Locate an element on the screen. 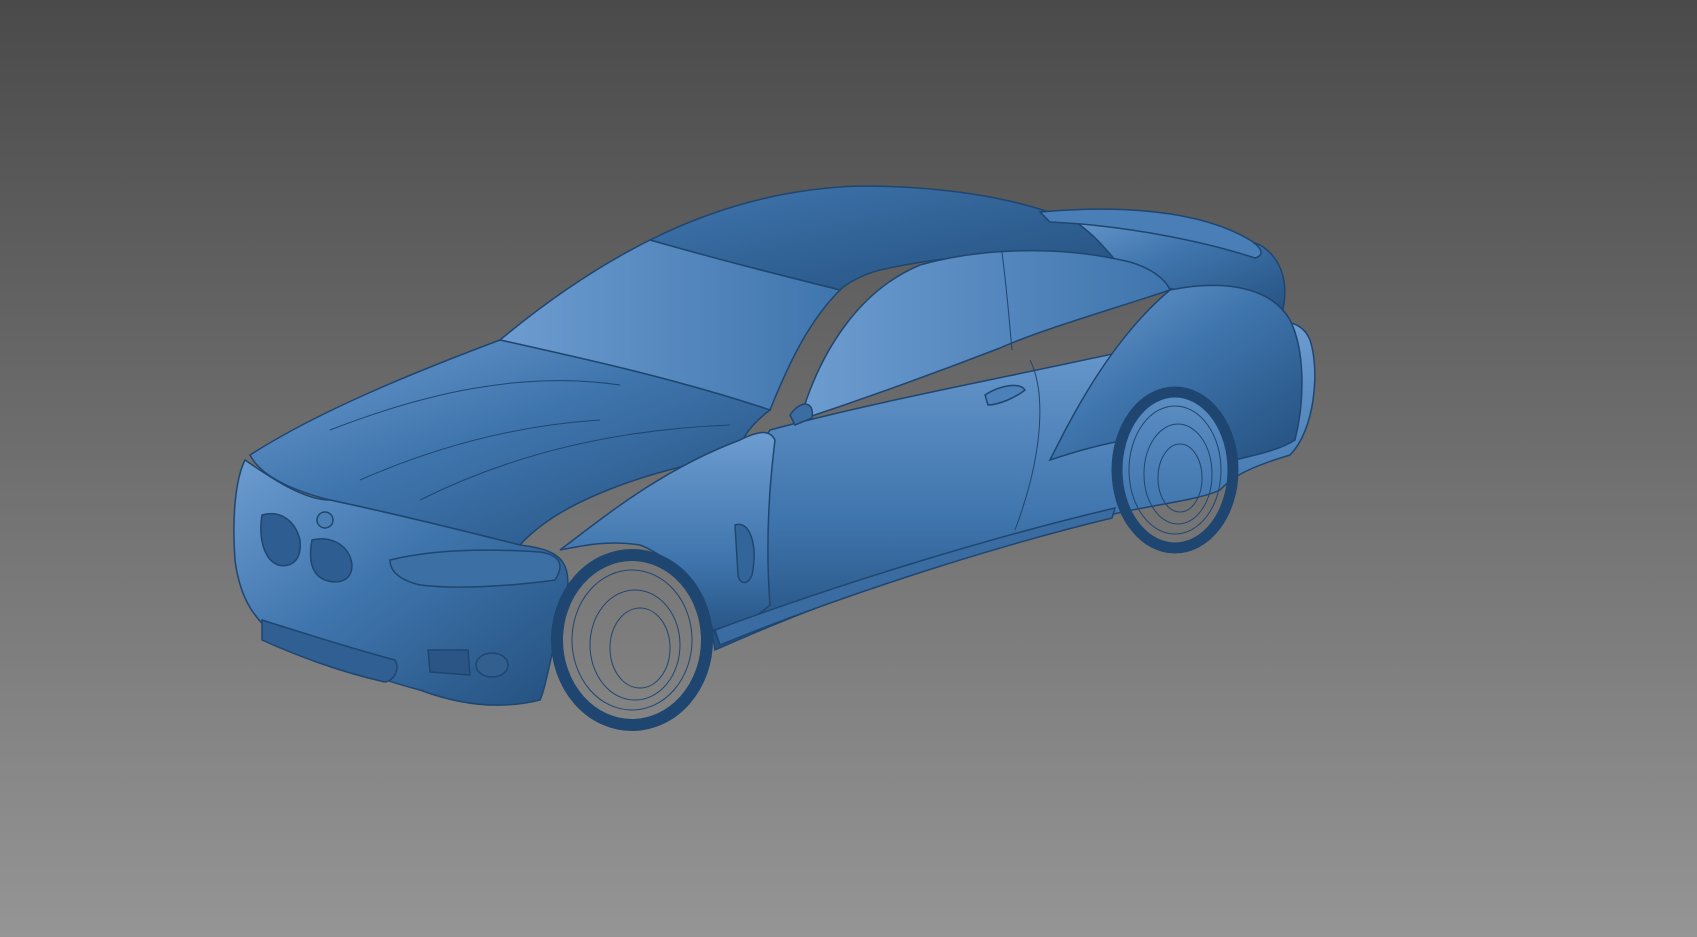 The image size is (1697, 937). car-emblem-icon is located at coordinates (325, 520).